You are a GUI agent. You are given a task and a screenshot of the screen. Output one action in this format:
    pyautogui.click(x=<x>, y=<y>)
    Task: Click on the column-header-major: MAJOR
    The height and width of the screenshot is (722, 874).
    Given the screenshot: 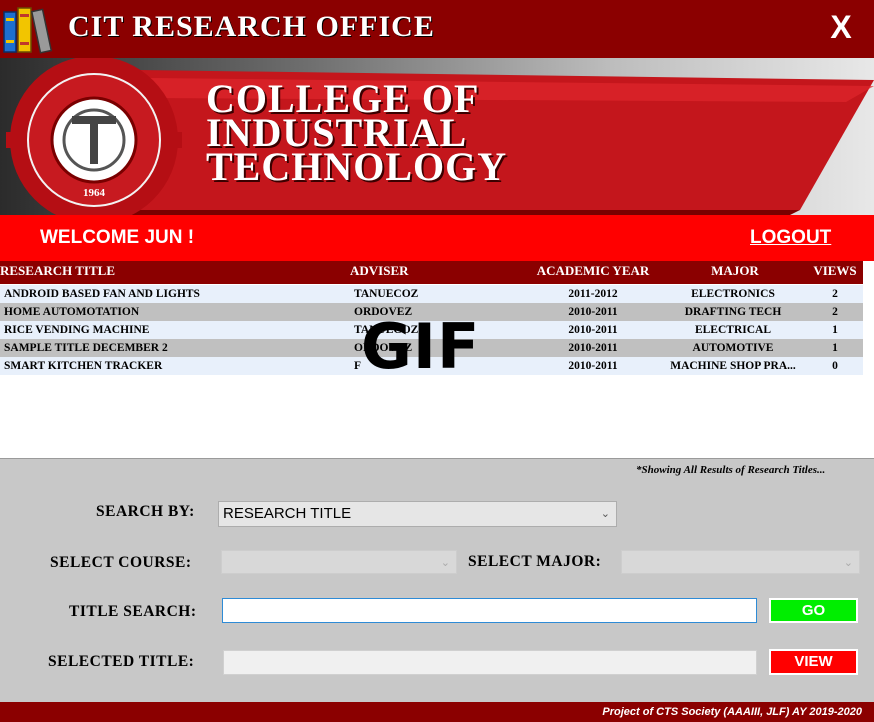 What is the action you would take?
    pyautogui.click(x=735, y=270)
    